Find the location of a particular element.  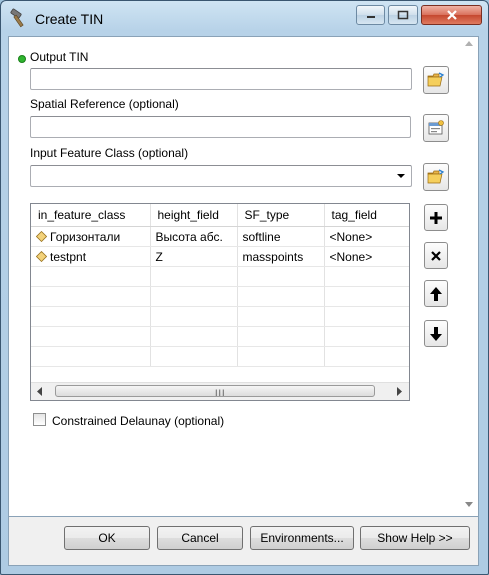

scroll-down-arrow-icon is located at coordinates (469, 504).